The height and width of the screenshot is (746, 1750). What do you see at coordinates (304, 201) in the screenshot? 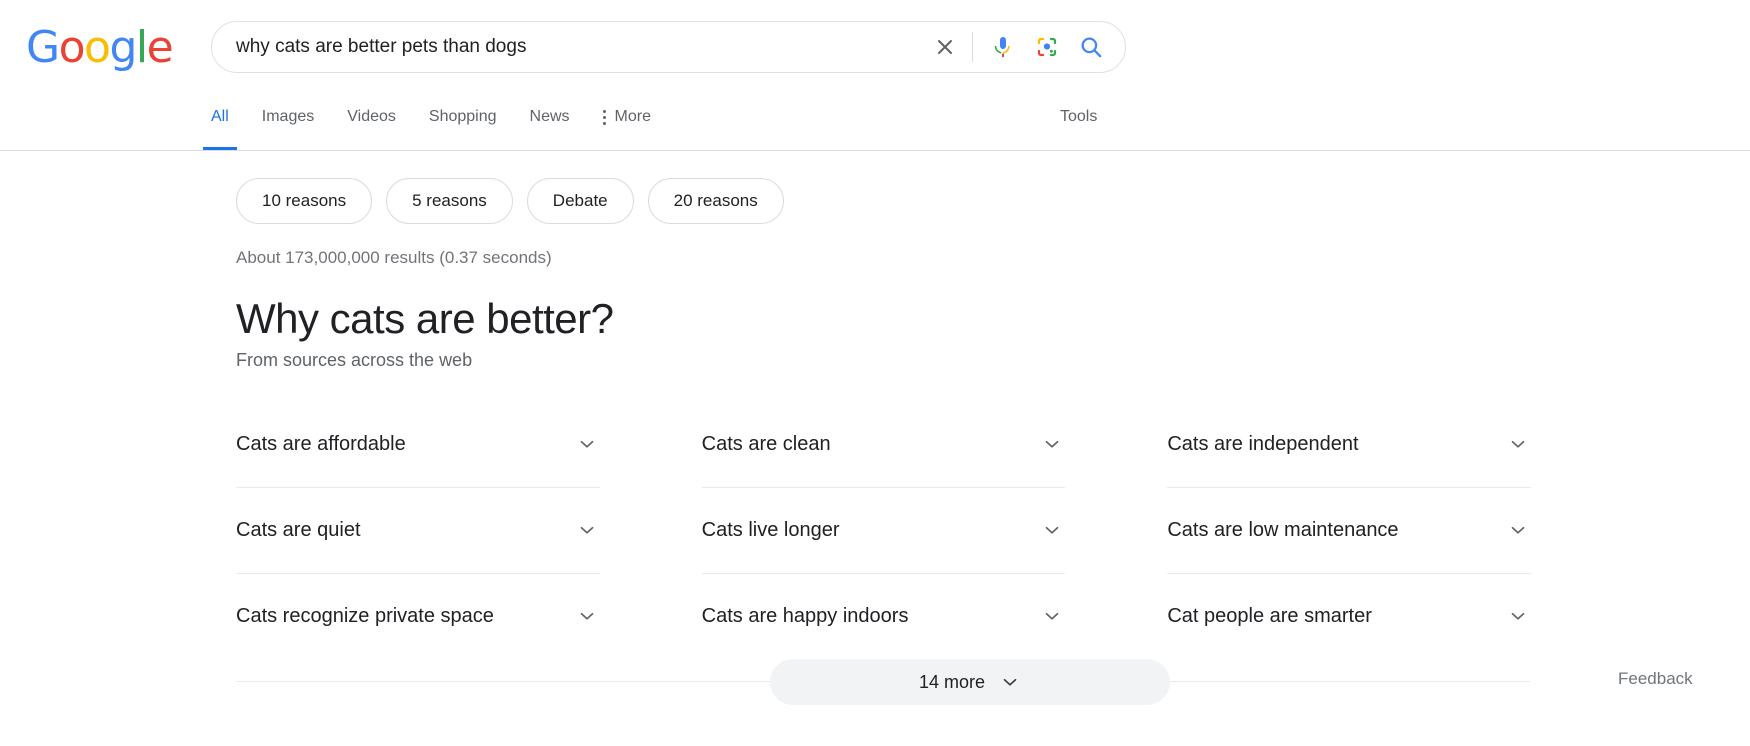
I see `chip-10-reasons: 10 reasons` at bounding box center [304, 201].